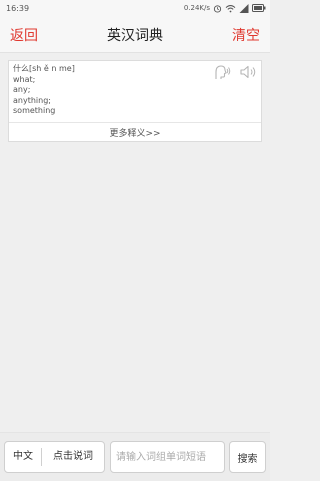 The width and height of the screenshot is (320, 481). I want to click on header: 返回 英汉词典 清空, so click(135, 34).